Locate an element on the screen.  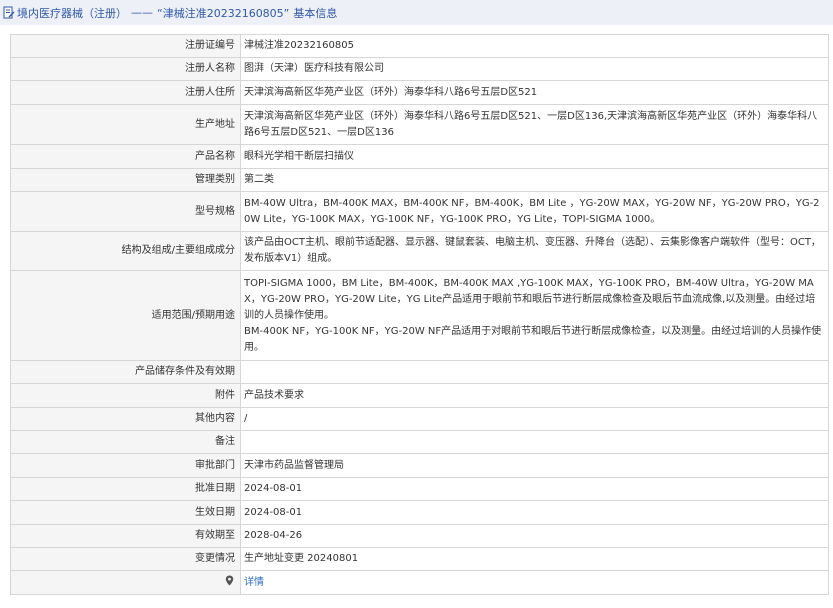
table-row: 生效日期 2024-08-01 is located at coordinates (419, 512).